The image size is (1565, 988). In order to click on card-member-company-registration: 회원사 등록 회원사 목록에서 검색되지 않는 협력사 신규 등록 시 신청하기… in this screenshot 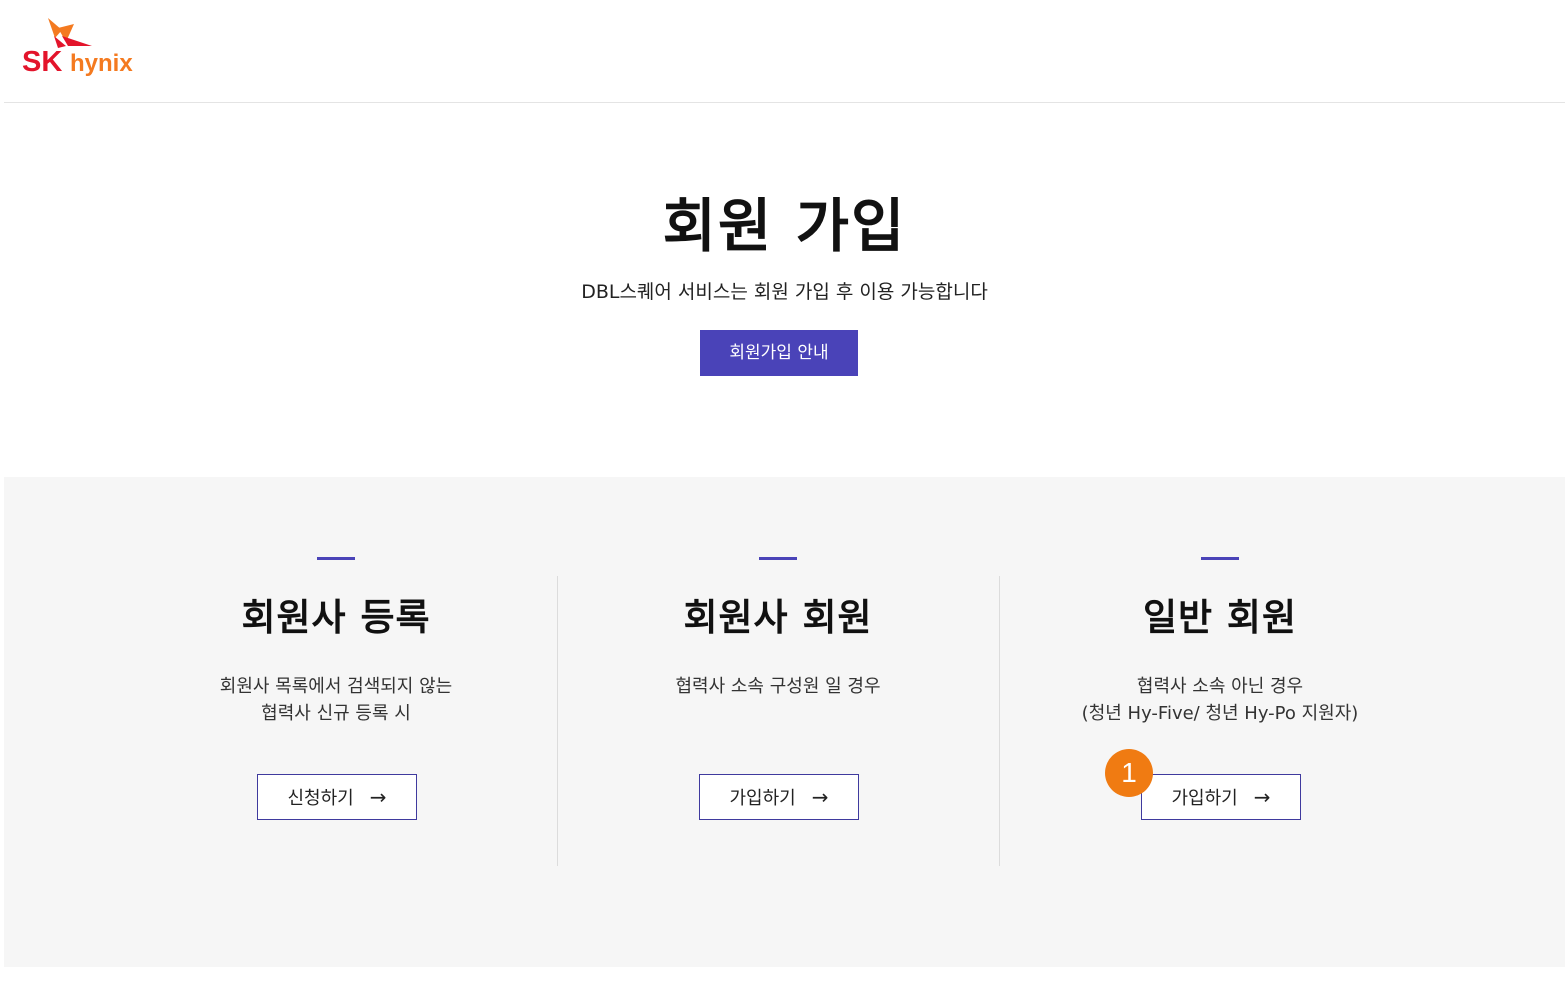, I will do `click(336, 722)`.